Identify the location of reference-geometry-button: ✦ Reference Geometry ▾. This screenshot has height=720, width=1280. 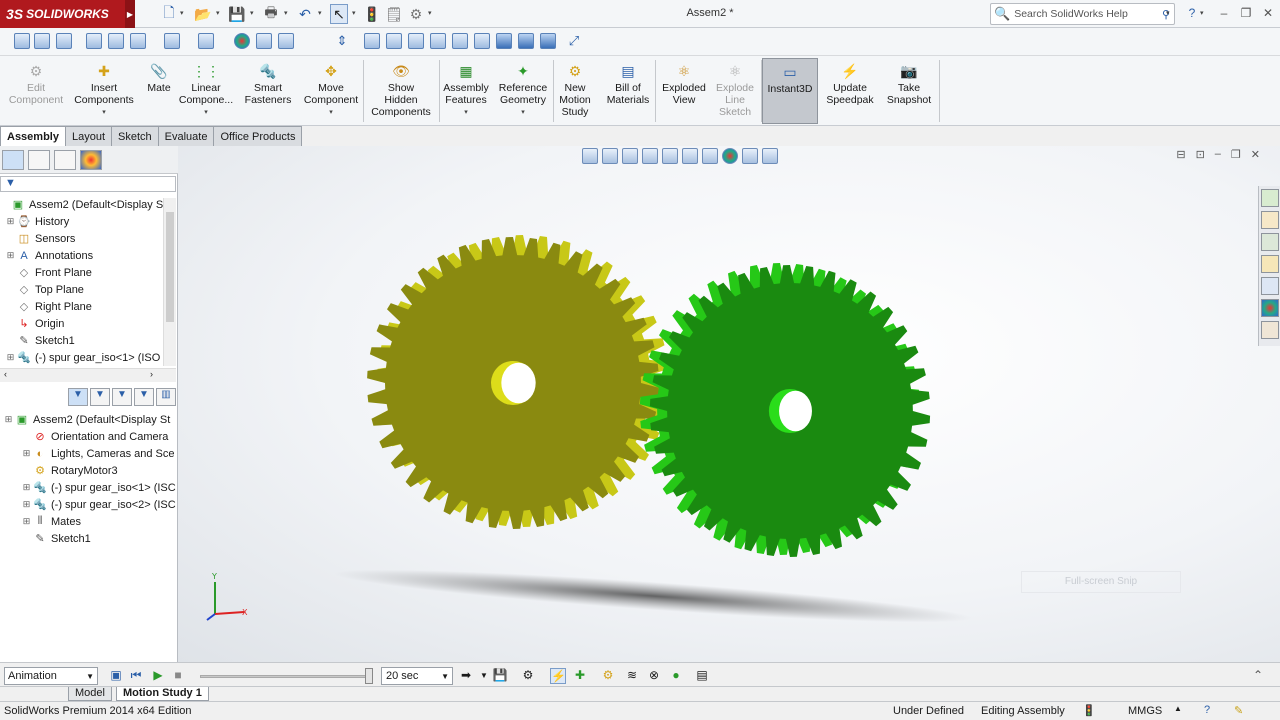
(523, 90).